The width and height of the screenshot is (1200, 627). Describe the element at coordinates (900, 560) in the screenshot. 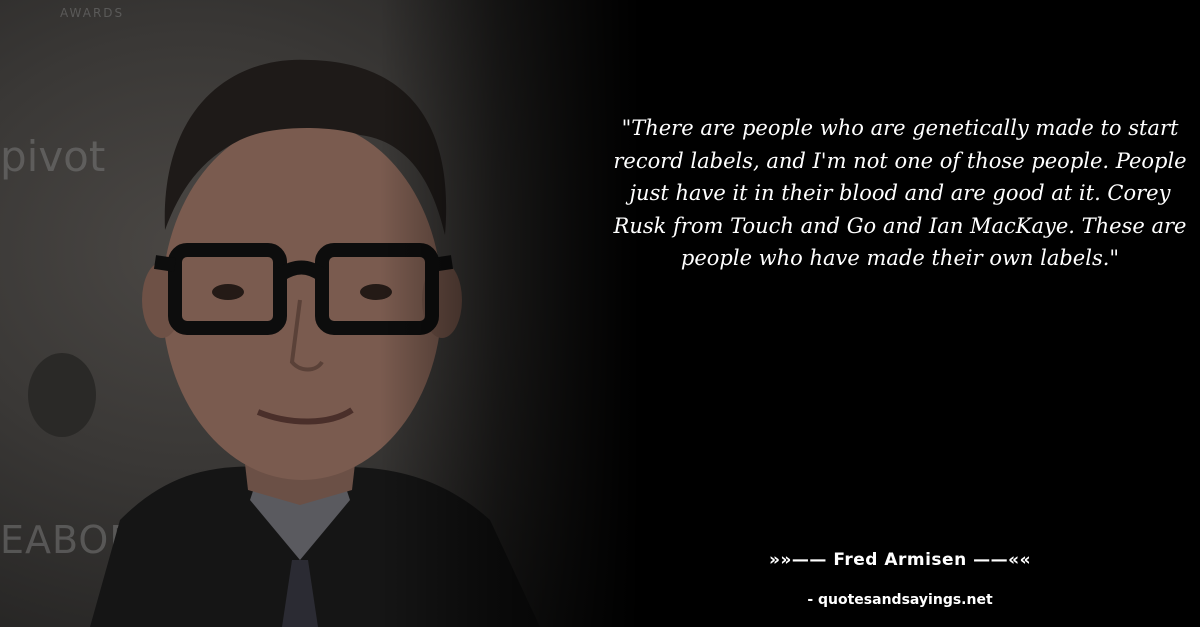

I see `author-attribution: »»—— Fred Armisen ——««` at that location.